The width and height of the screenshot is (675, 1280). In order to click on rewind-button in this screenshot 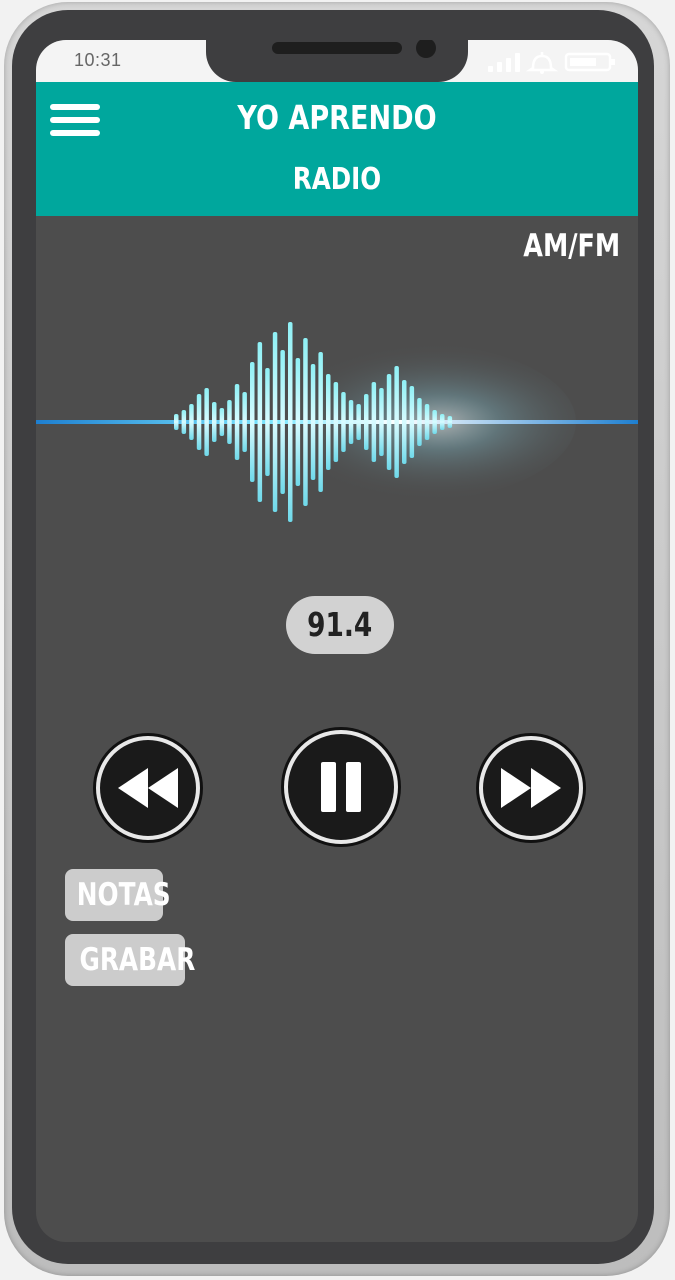, I will do `click(148, 788)`.